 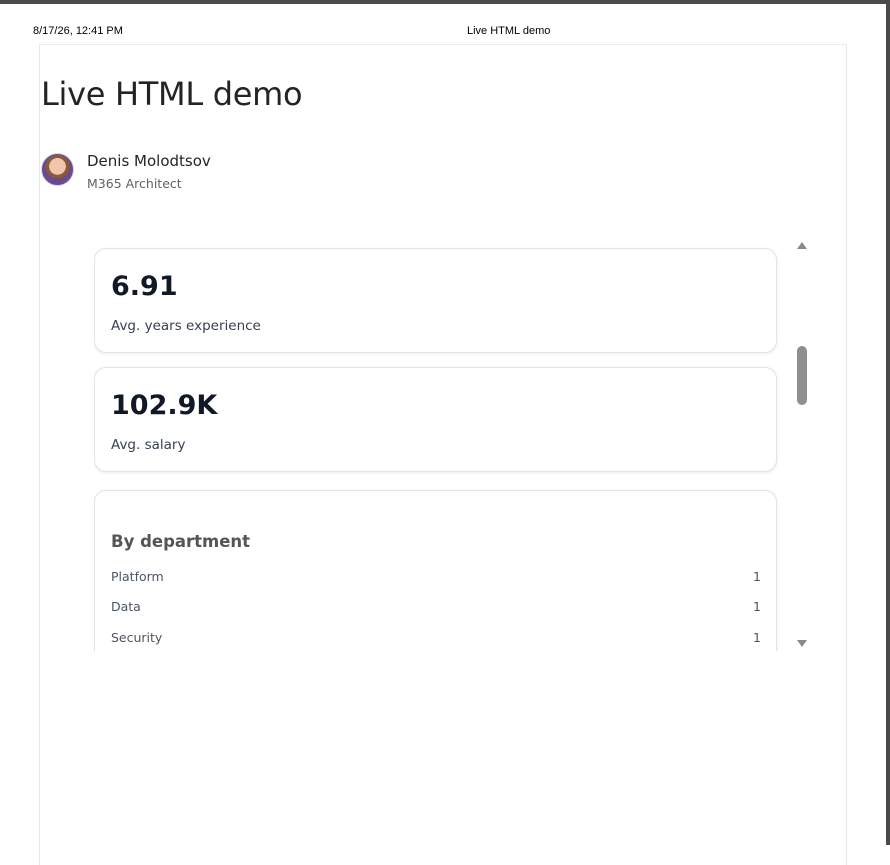 I want to click on kpi-value: 6.91, so click(x=144, y=286).